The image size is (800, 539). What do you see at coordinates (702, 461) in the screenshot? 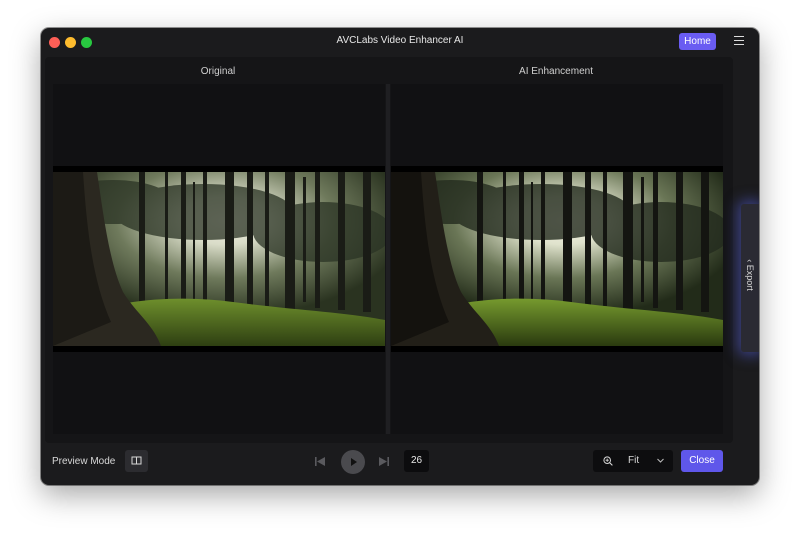
I see `close-button: Close` at bounding box center [702, 461].